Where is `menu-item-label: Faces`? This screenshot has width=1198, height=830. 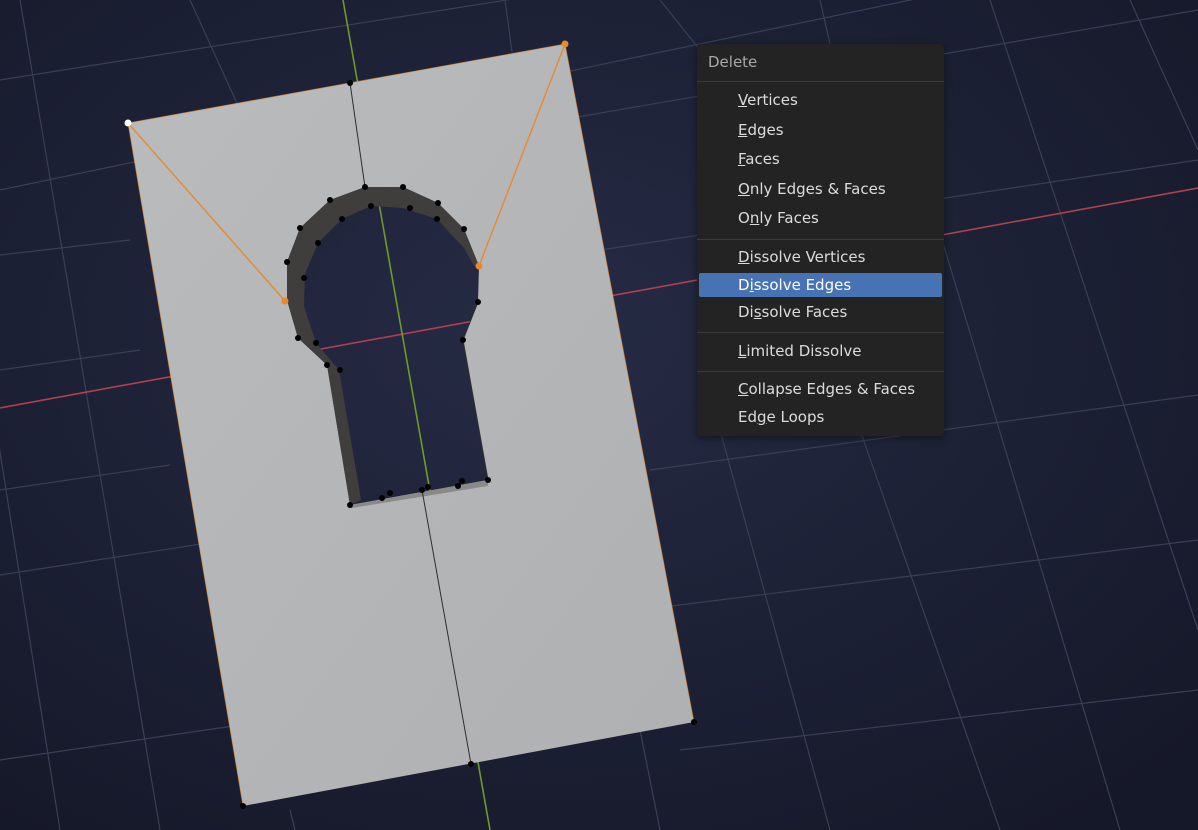 menu-item-label: Faces is located at coordinates (759, 159).